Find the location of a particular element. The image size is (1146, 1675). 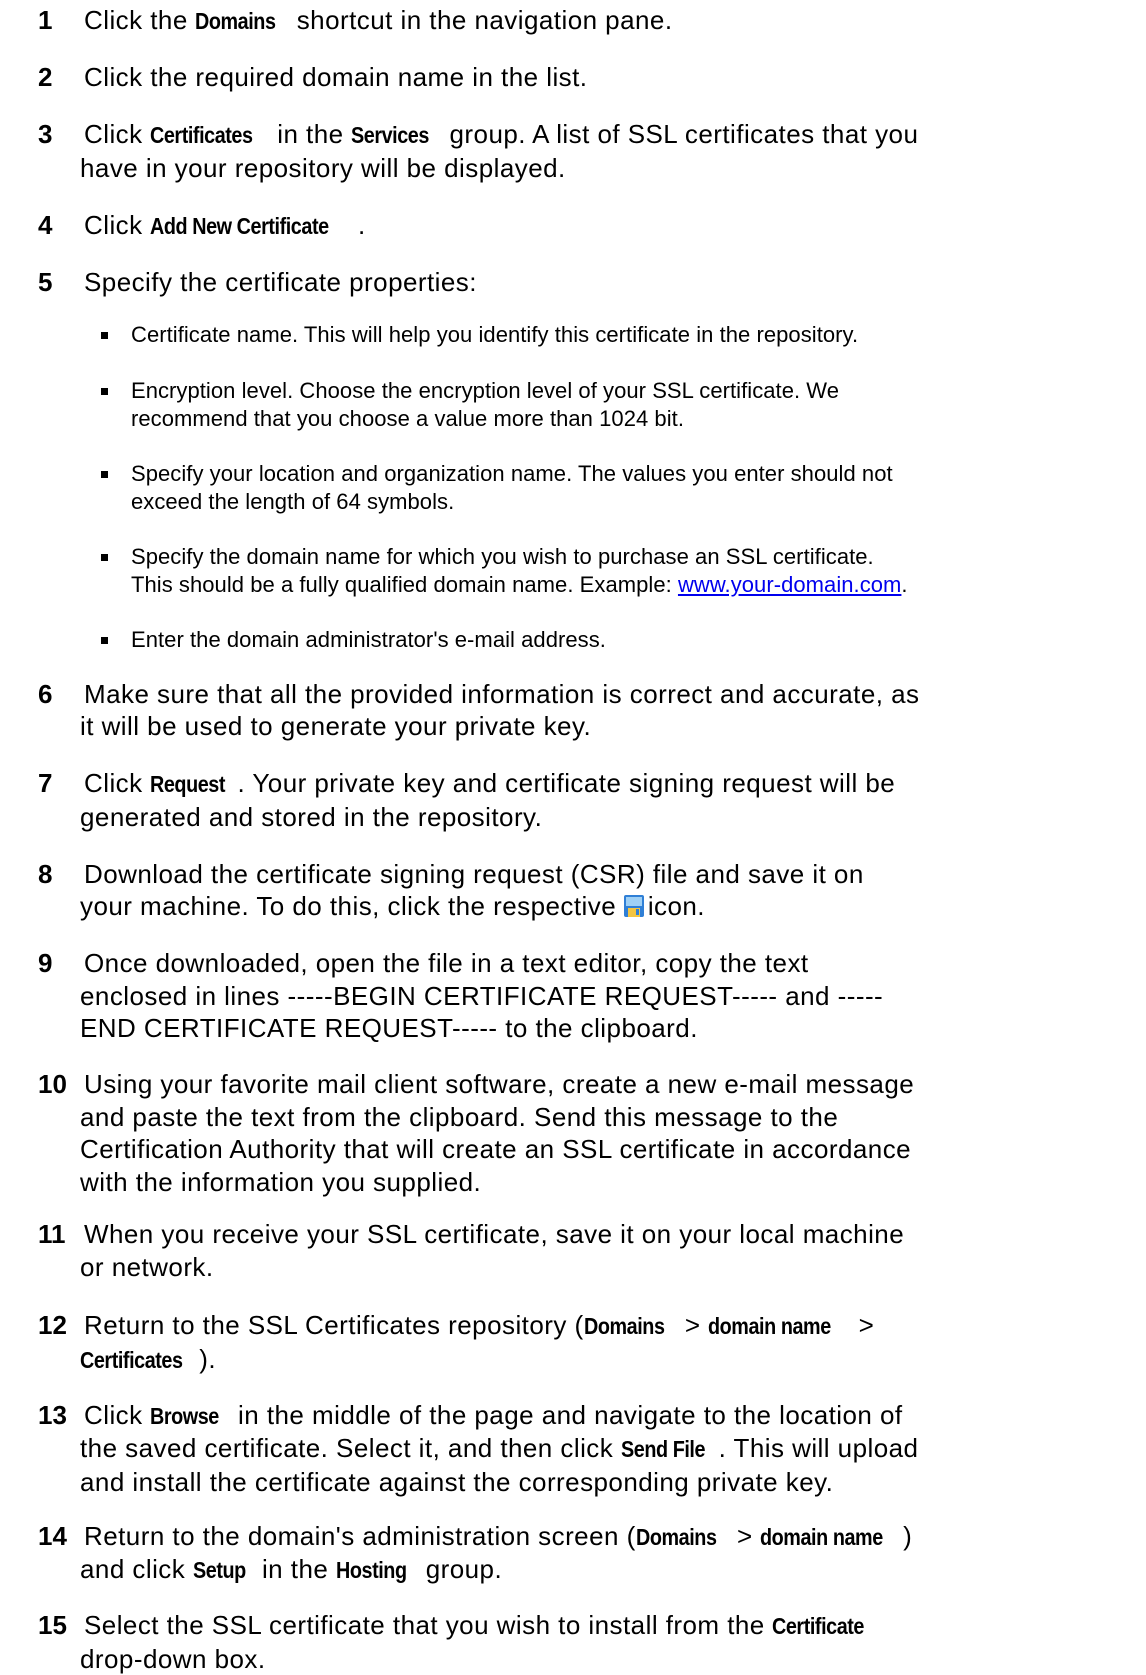

ui-term-services: Services is located at coordinates (390, 135).